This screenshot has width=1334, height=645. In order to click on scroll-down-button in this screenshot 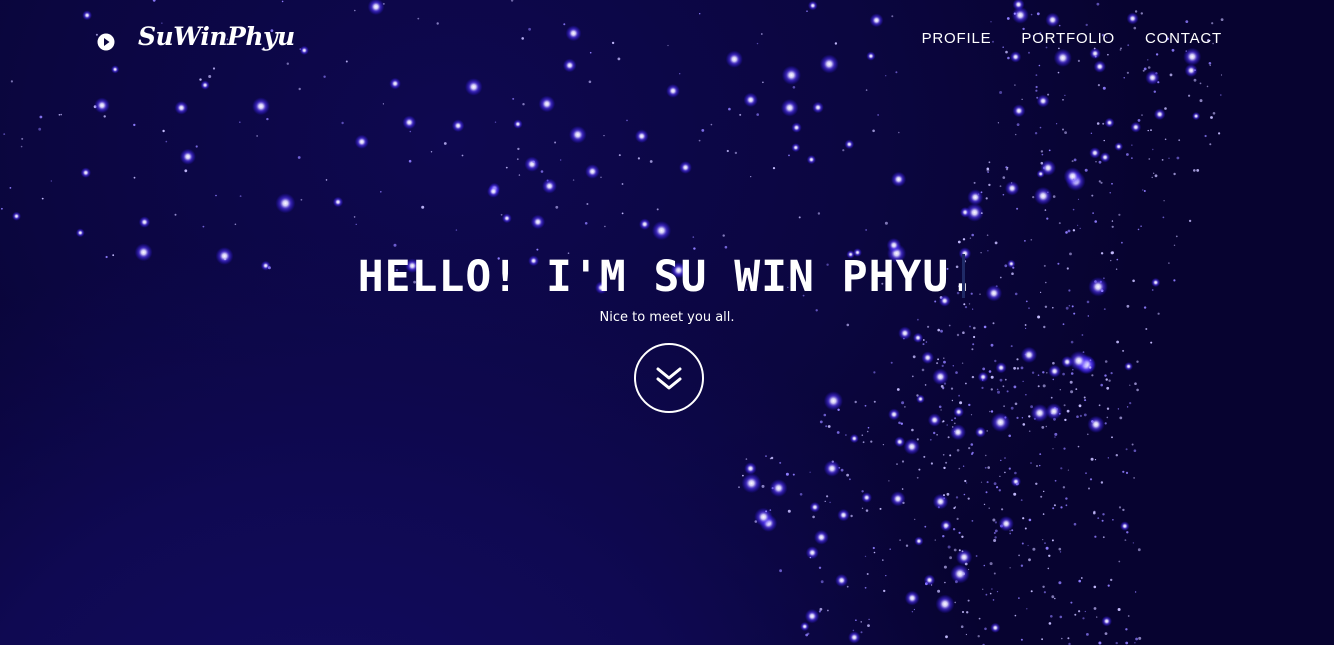, I will do `click(669, 378)`.